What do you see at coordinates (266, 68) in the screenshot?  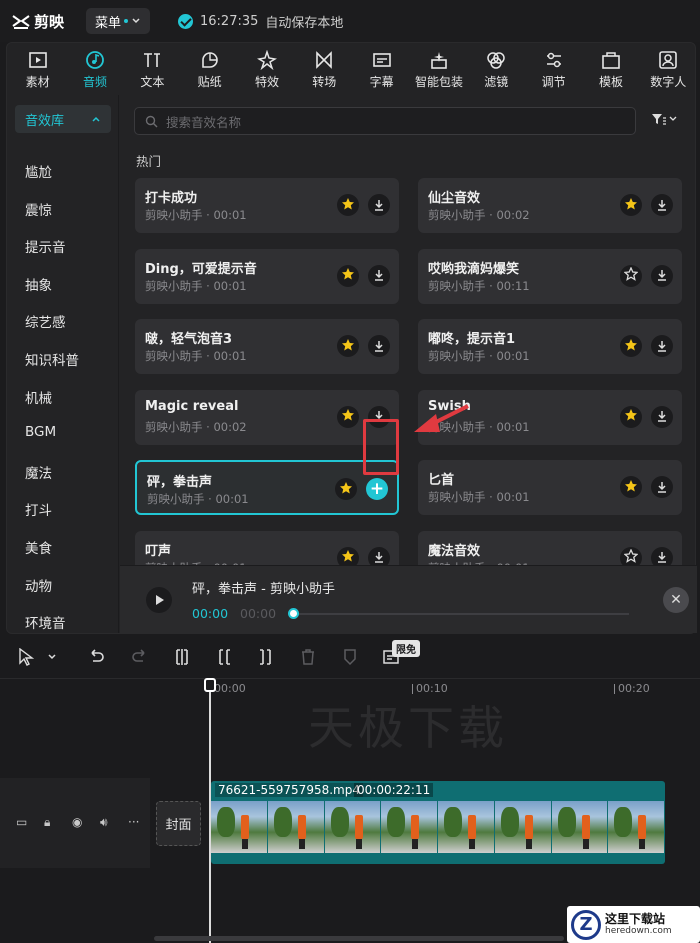 I see `tab-effects: 特效` at bounding box center [266, 68].